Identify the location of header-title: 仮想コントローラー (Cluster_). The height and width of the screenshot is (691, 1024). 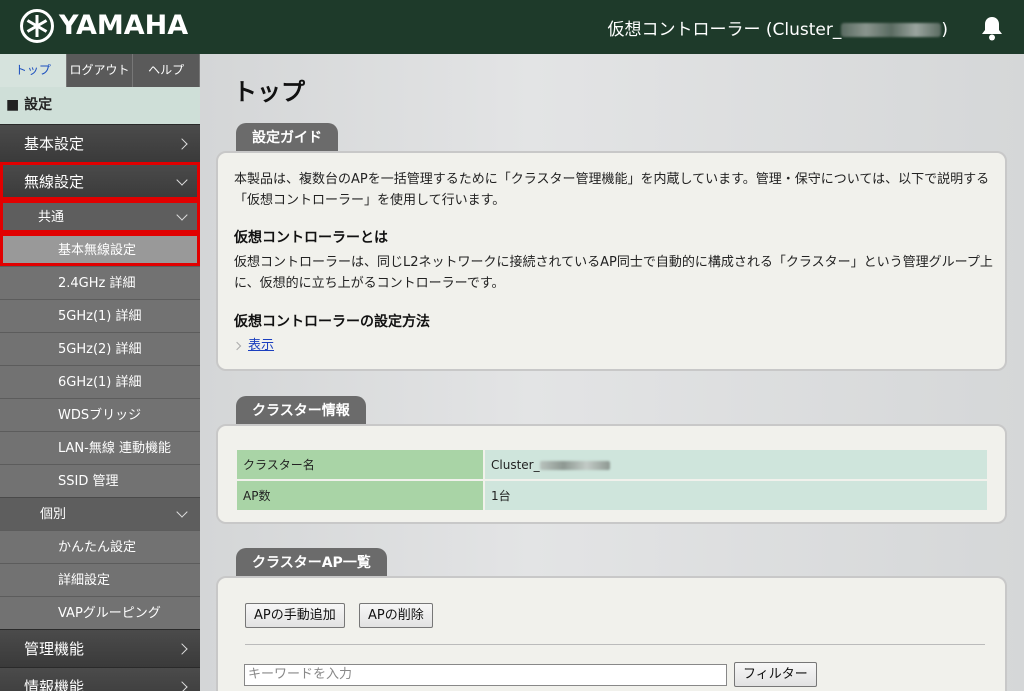
(777, 27).